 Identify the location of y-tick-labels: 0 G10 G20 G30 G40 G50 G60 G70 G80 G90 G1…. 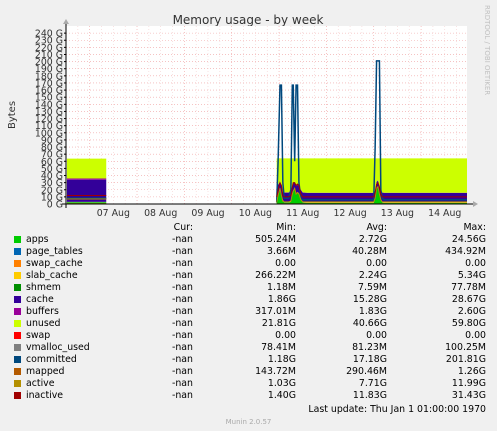
(50, 120).